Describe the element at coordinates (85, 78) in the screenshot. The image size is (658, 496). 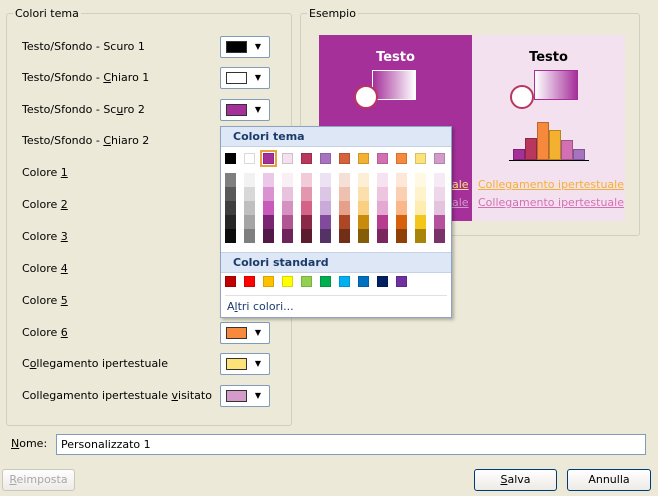
I see `theme-row-label: Testo/Sfondo - Chiaro 1` at that location.